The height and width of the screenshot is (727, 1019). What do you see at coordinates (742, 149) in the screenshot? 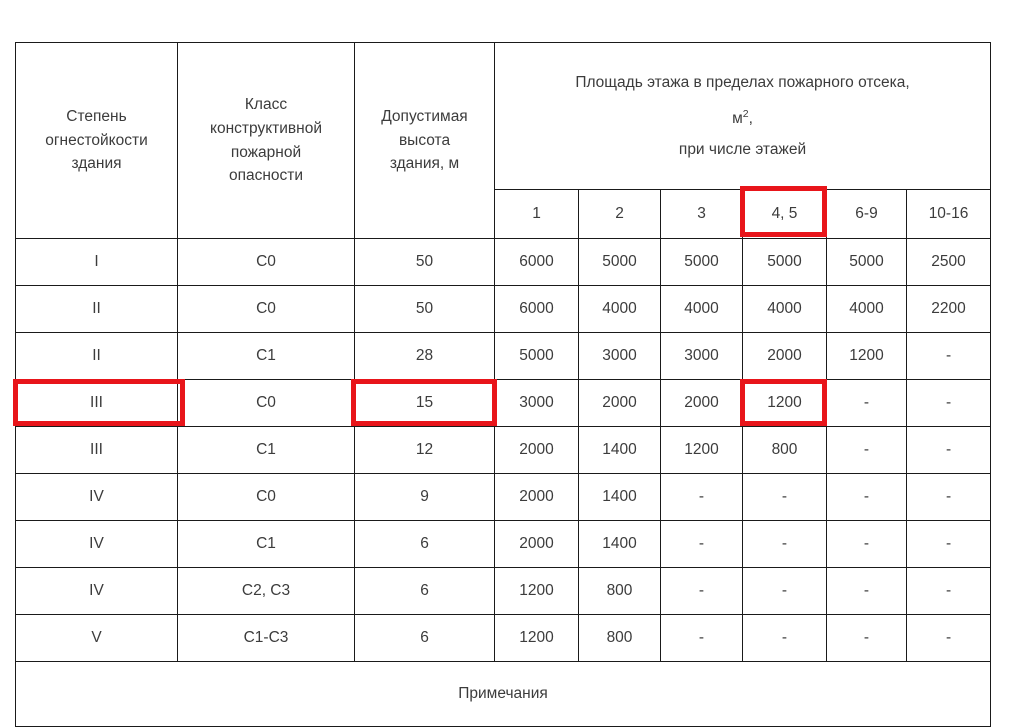
I see `header-floor-area-line3: при числе этажей` at bounding box center [742, 149].